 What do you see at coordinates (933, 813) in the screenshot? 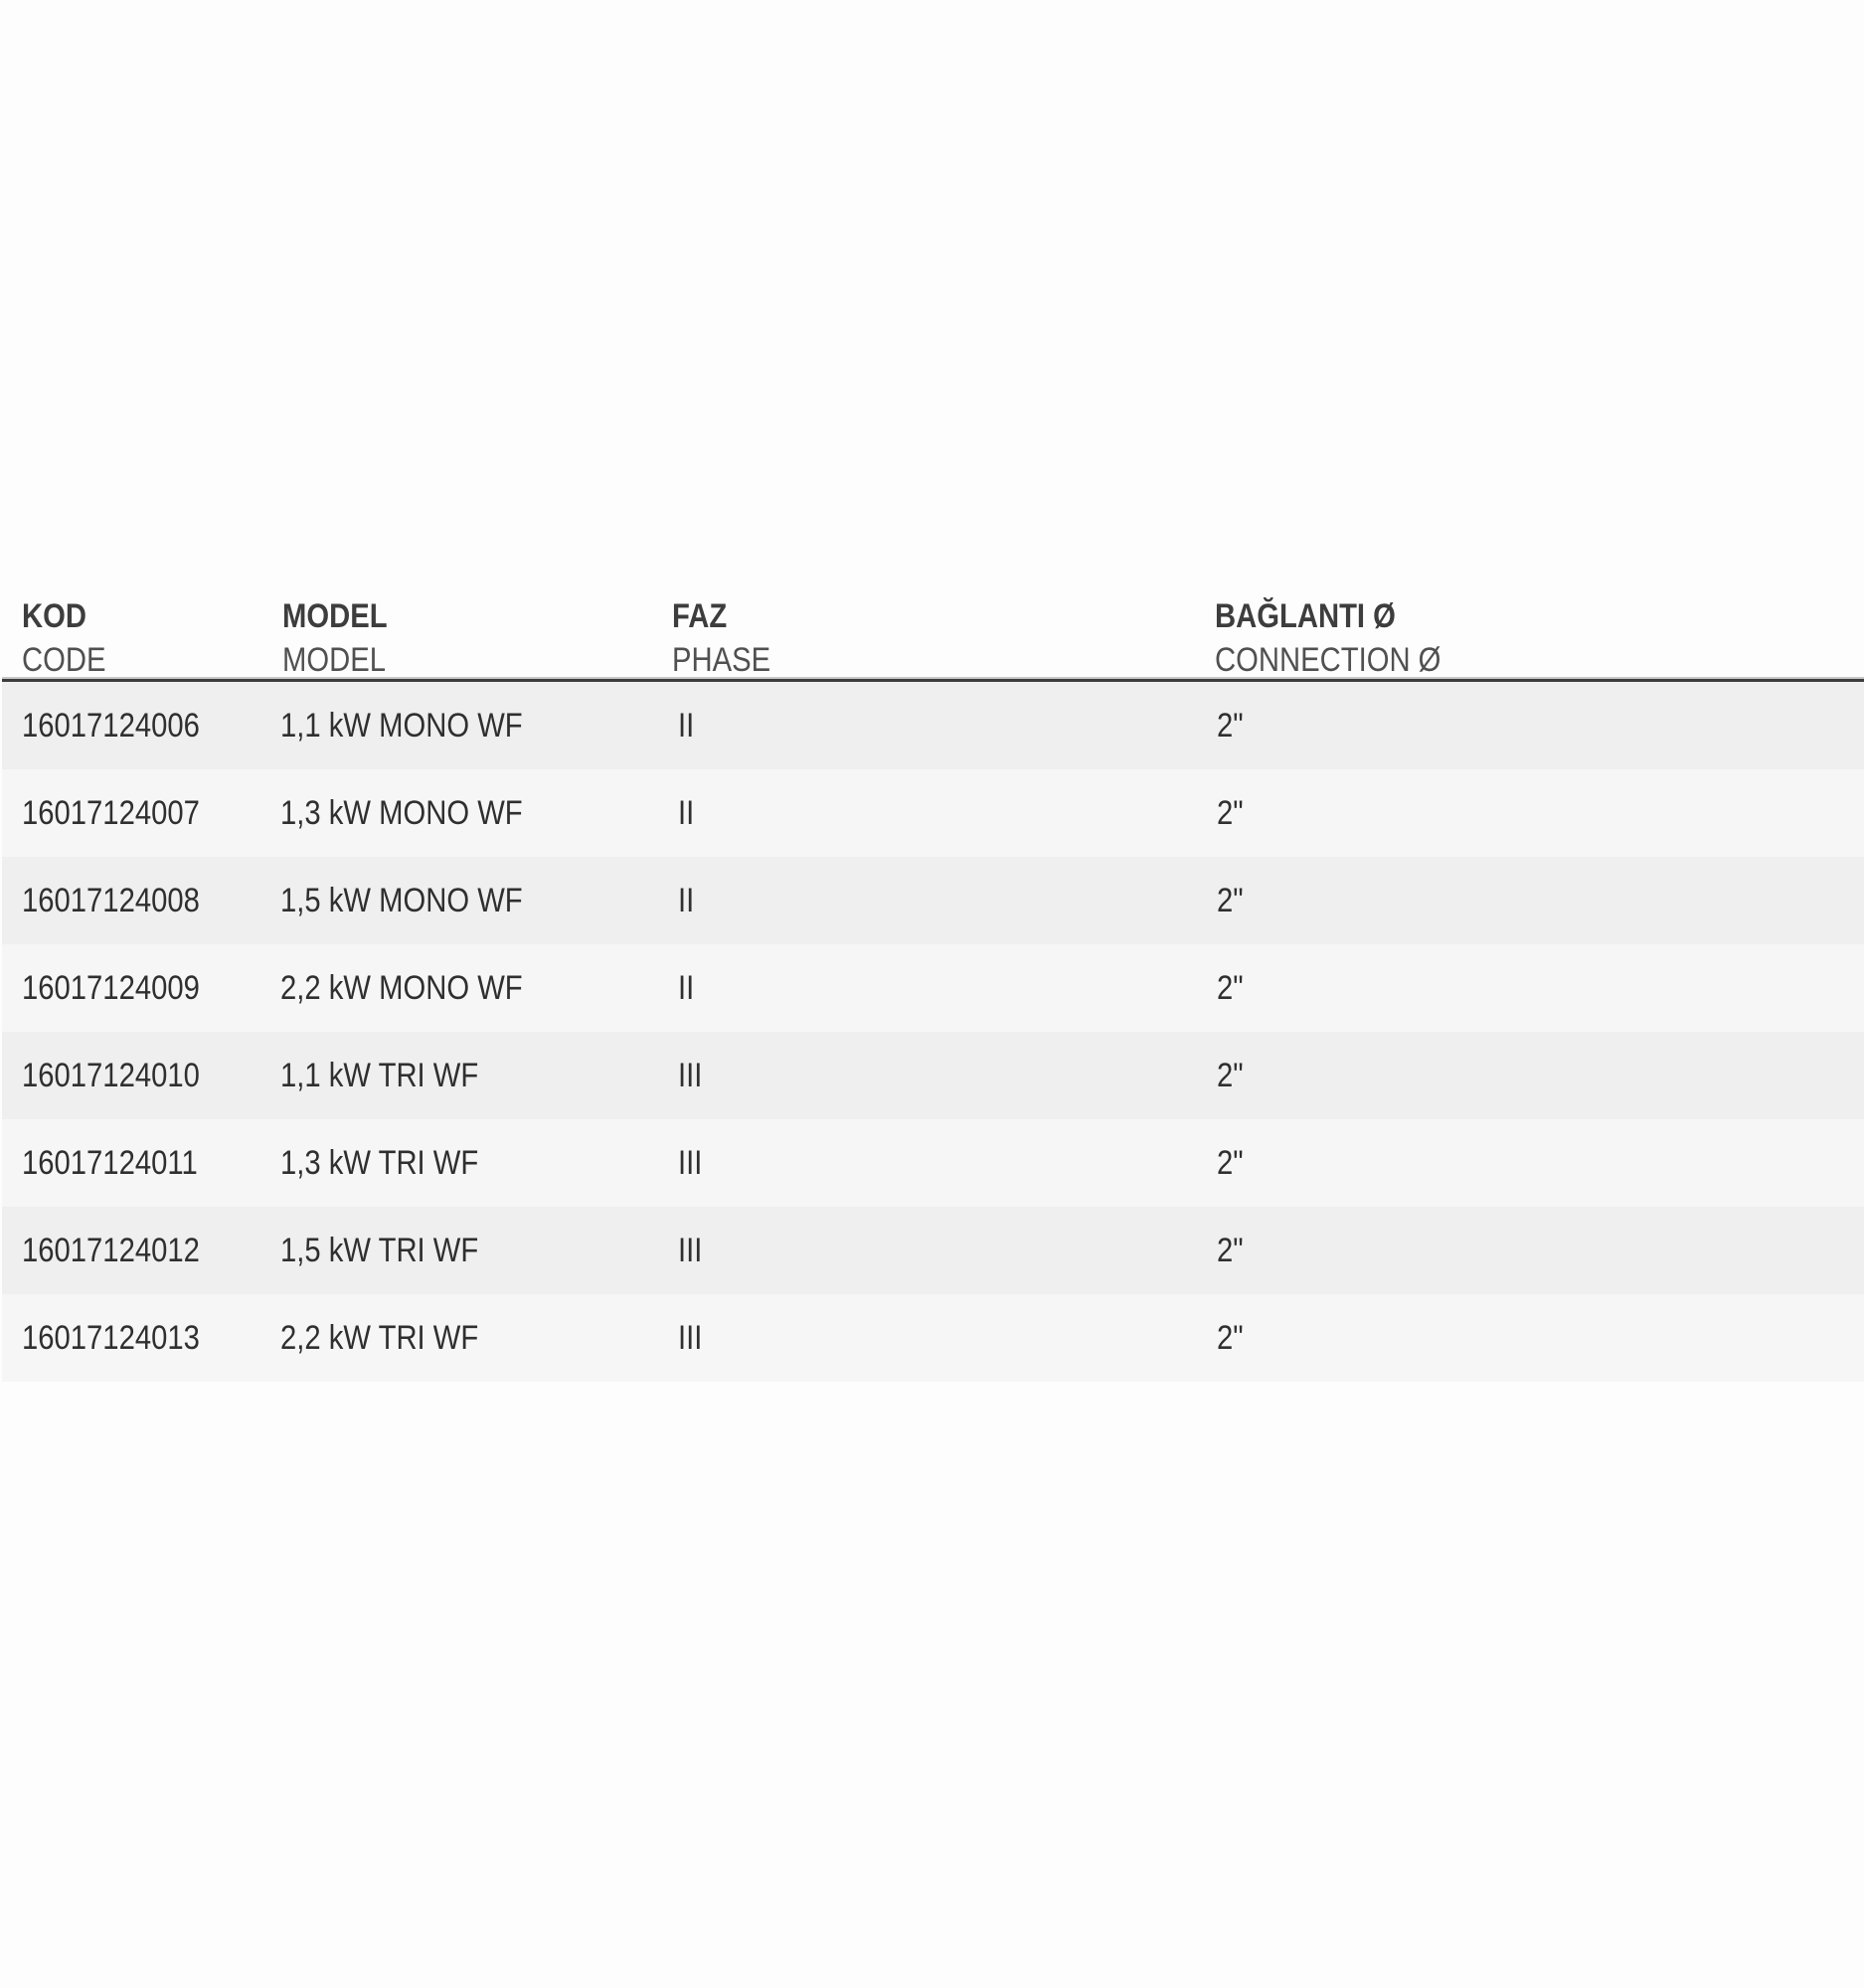
I see `table-row: 16017124007 1,3 kW MONO WF II 2"` at bounding box center [933, 813].